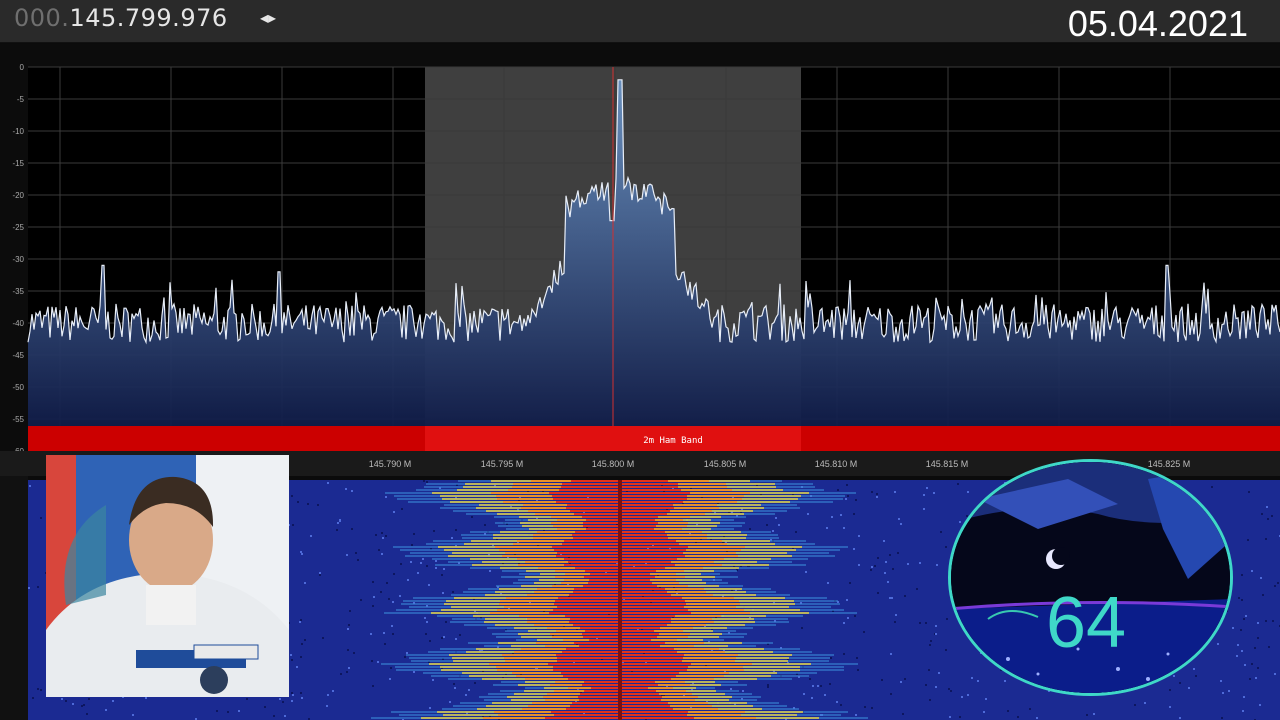 The height and width of the screenshot is (720, 1280). What do you see at coordinates (148, 18) in the screenshot?
I see `frequency-value: 145.799.976` at bounding box center [148, 18].